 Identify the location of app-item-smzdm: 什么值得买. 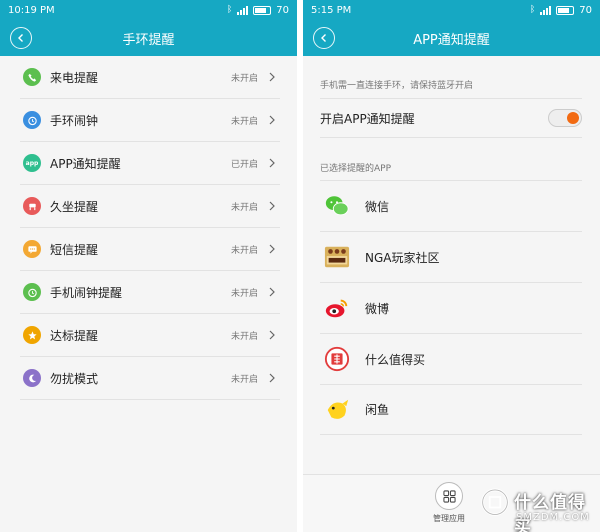
(451, 358).